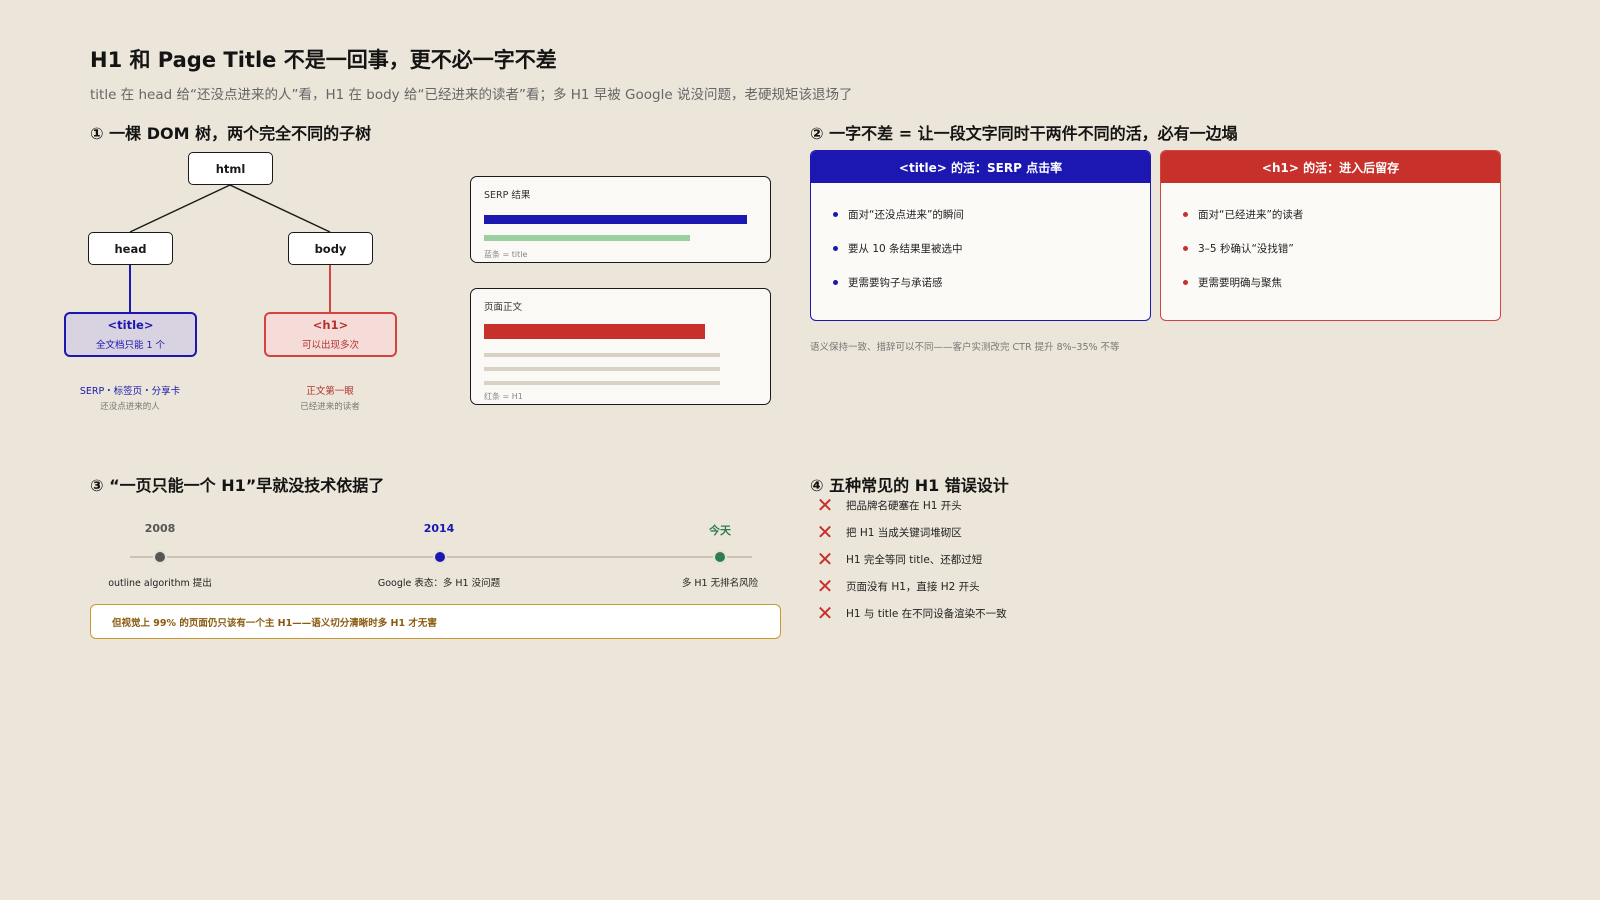  Describe the element at coordinates (899, 559) in the screenshot. I see `mistake-item: ✕ H1 完全等同 title、还都过短` at that location.